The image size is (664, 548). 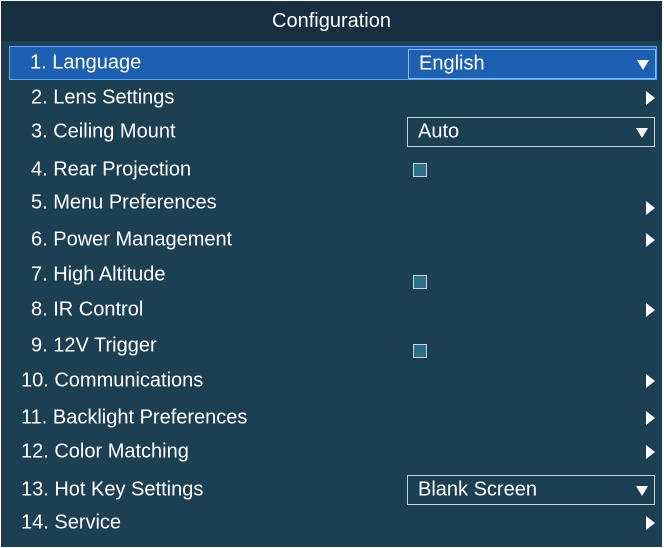 I want to click on ceiling-mount-dropdown: Auto, so click(x=531, y=132).